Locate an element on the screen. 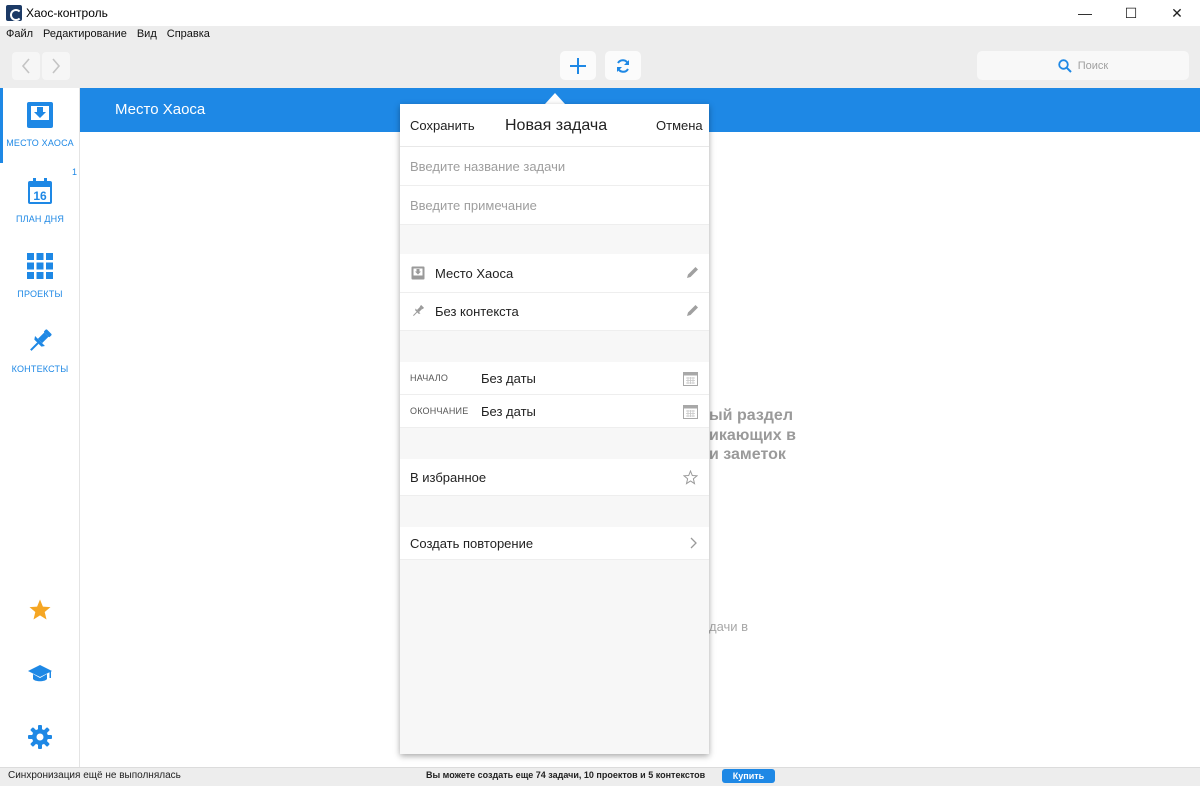 Image resolution: width=1200 pixels, height=786 pixels. task-note-placeholder: Введите примечание is located at coordinates (473, 205).